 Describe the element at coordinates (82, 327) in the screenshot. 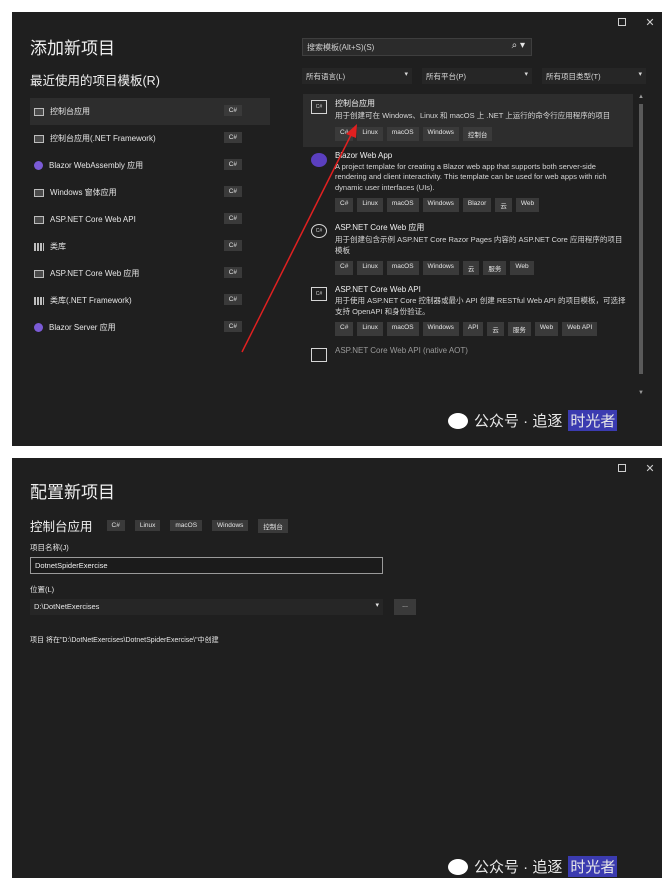

I see `list-item-label: Blazor Server 应用` at that location.